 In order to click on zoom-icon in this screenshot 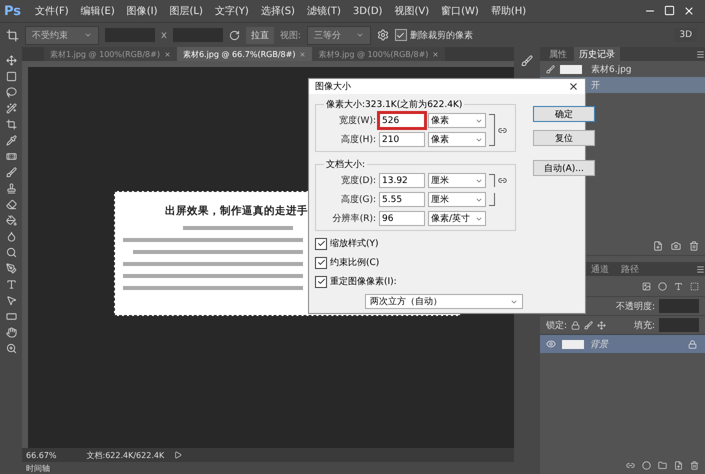, I will do `click(11, 348)`.